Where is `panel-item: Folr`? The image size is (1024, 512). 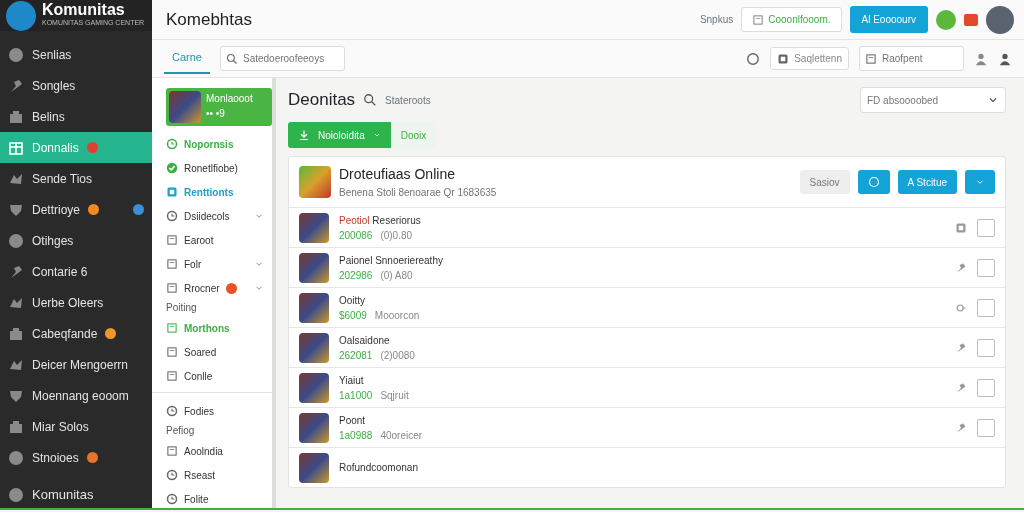
panel-item: Folr is located at coordinates (219, 264).